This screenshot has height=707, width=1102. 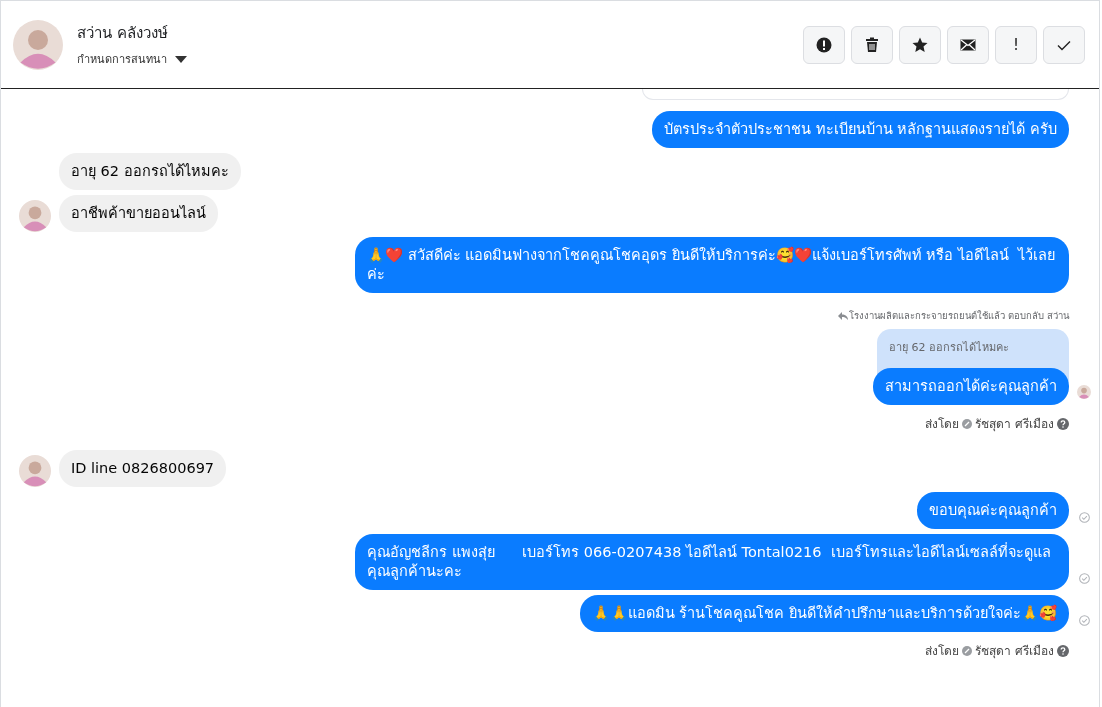 What do you see at coordinates (181, 59) in the screenshot?
I see `caret-icon` at bounding box center [181, 59].